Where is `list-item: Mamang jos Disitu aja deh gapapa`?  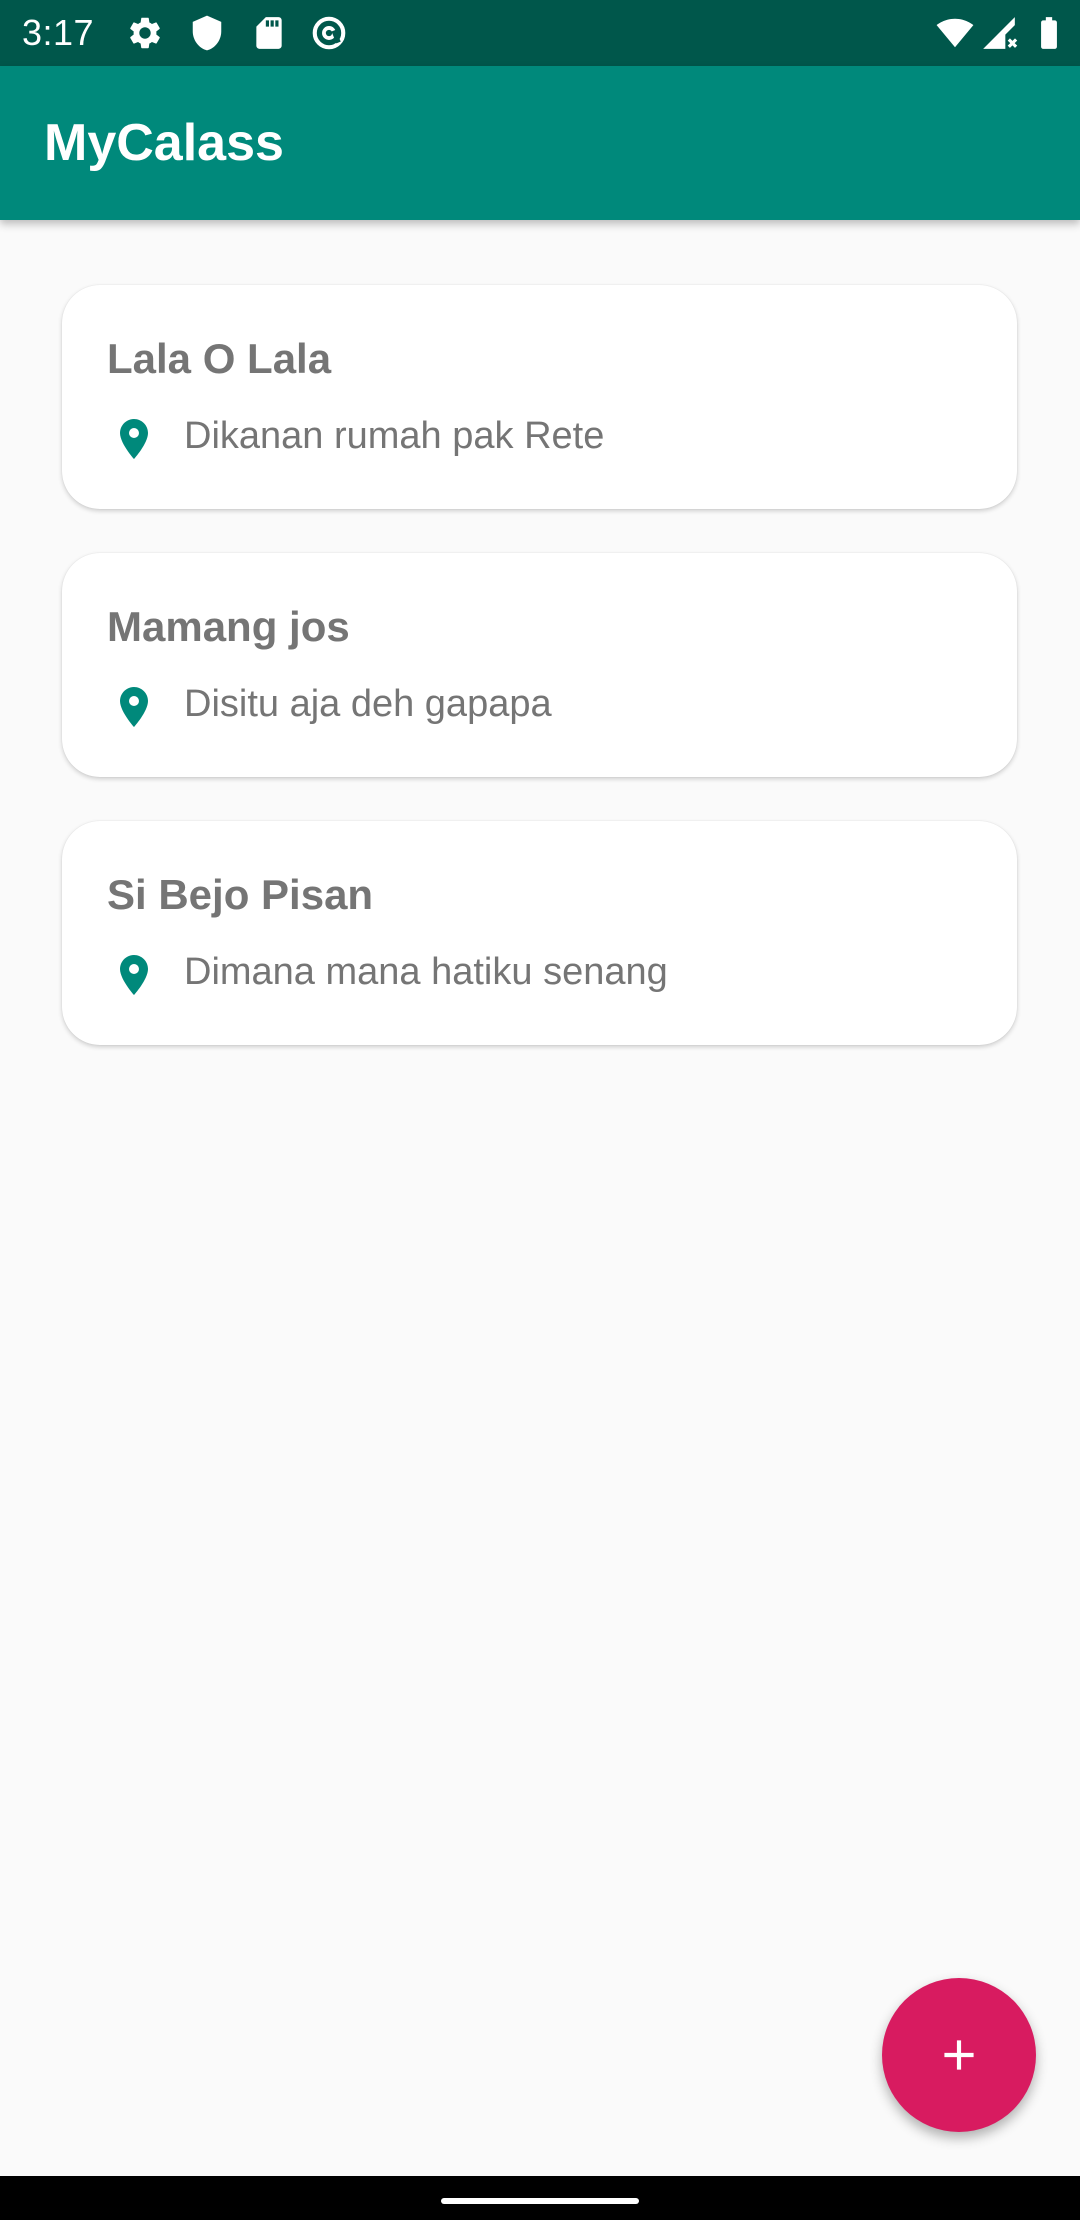 list-item: Mamang jos Disitu aja deh gapapa is located at coordinates (539, 665).